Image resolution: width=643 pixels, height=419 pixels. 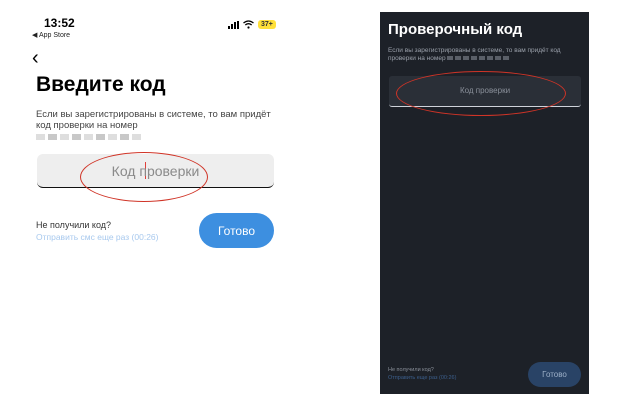 I want to click on page-title: Введите код, so click(x=101, y=84).